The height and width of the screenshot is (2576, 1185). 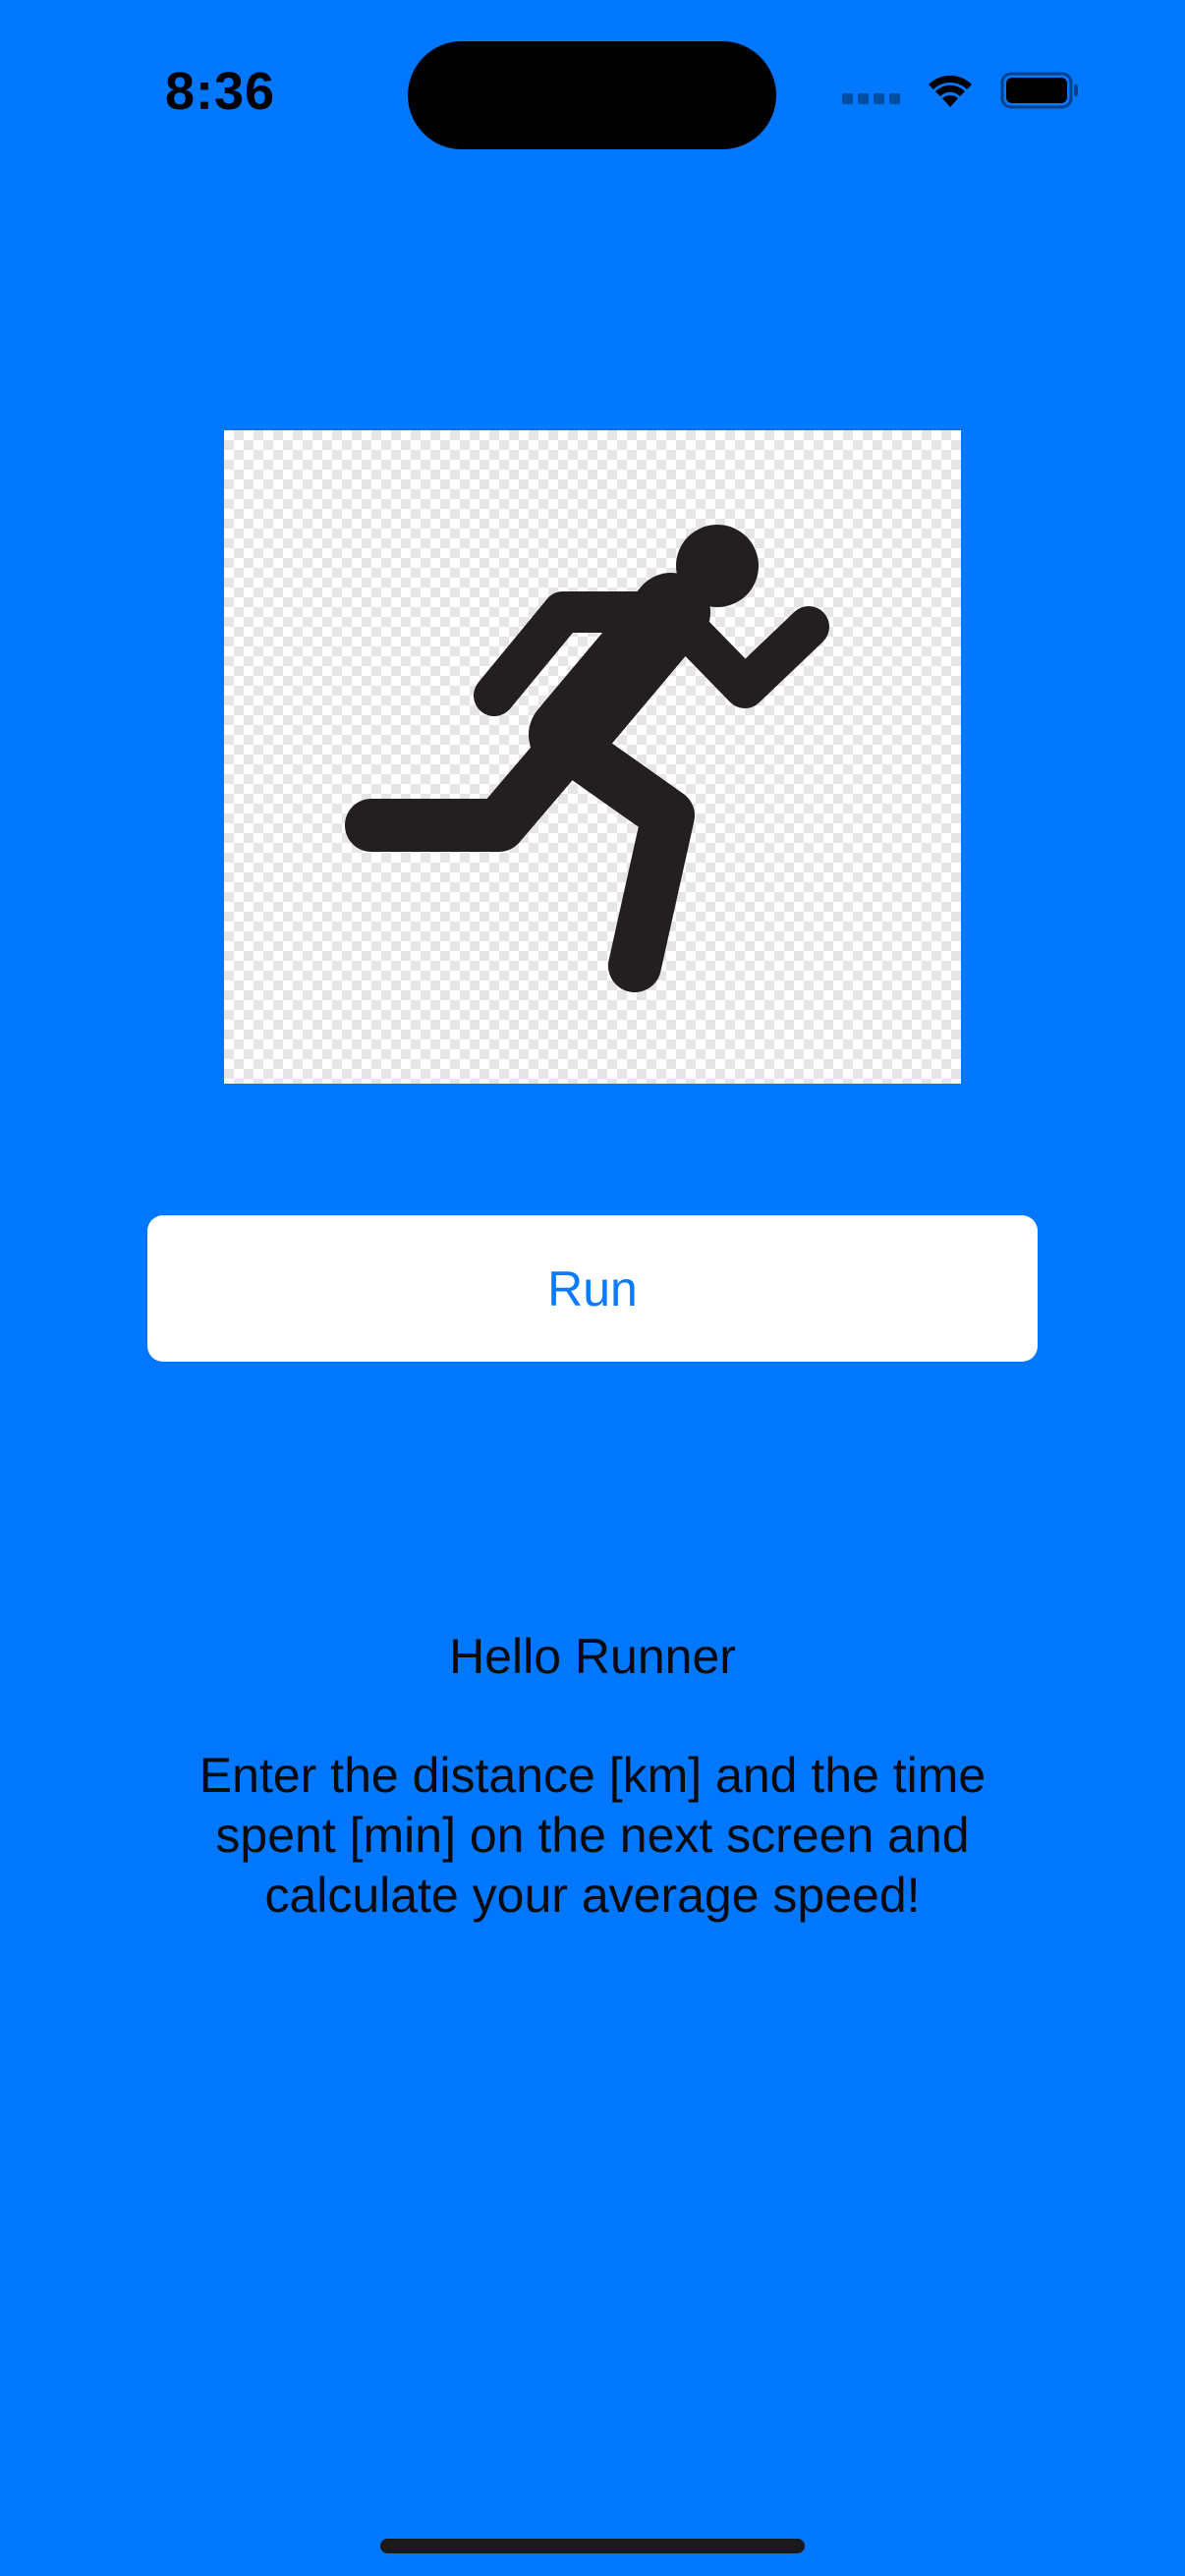 What do you see at coordinates (592, 1656) in the screenshot?
I see `greeting-text: Hello Runner` at bounding box center [592, 1656].